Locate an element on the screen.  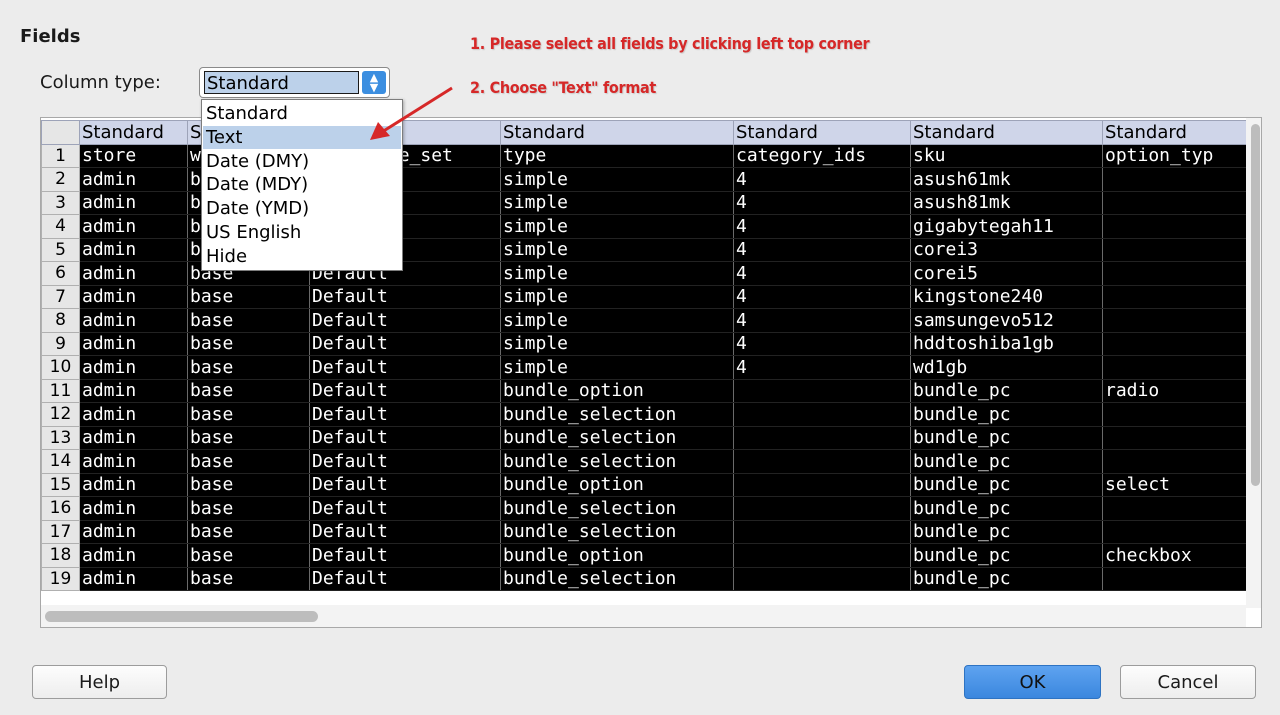
fields-title: Fields is located at coordinates (50, 36).